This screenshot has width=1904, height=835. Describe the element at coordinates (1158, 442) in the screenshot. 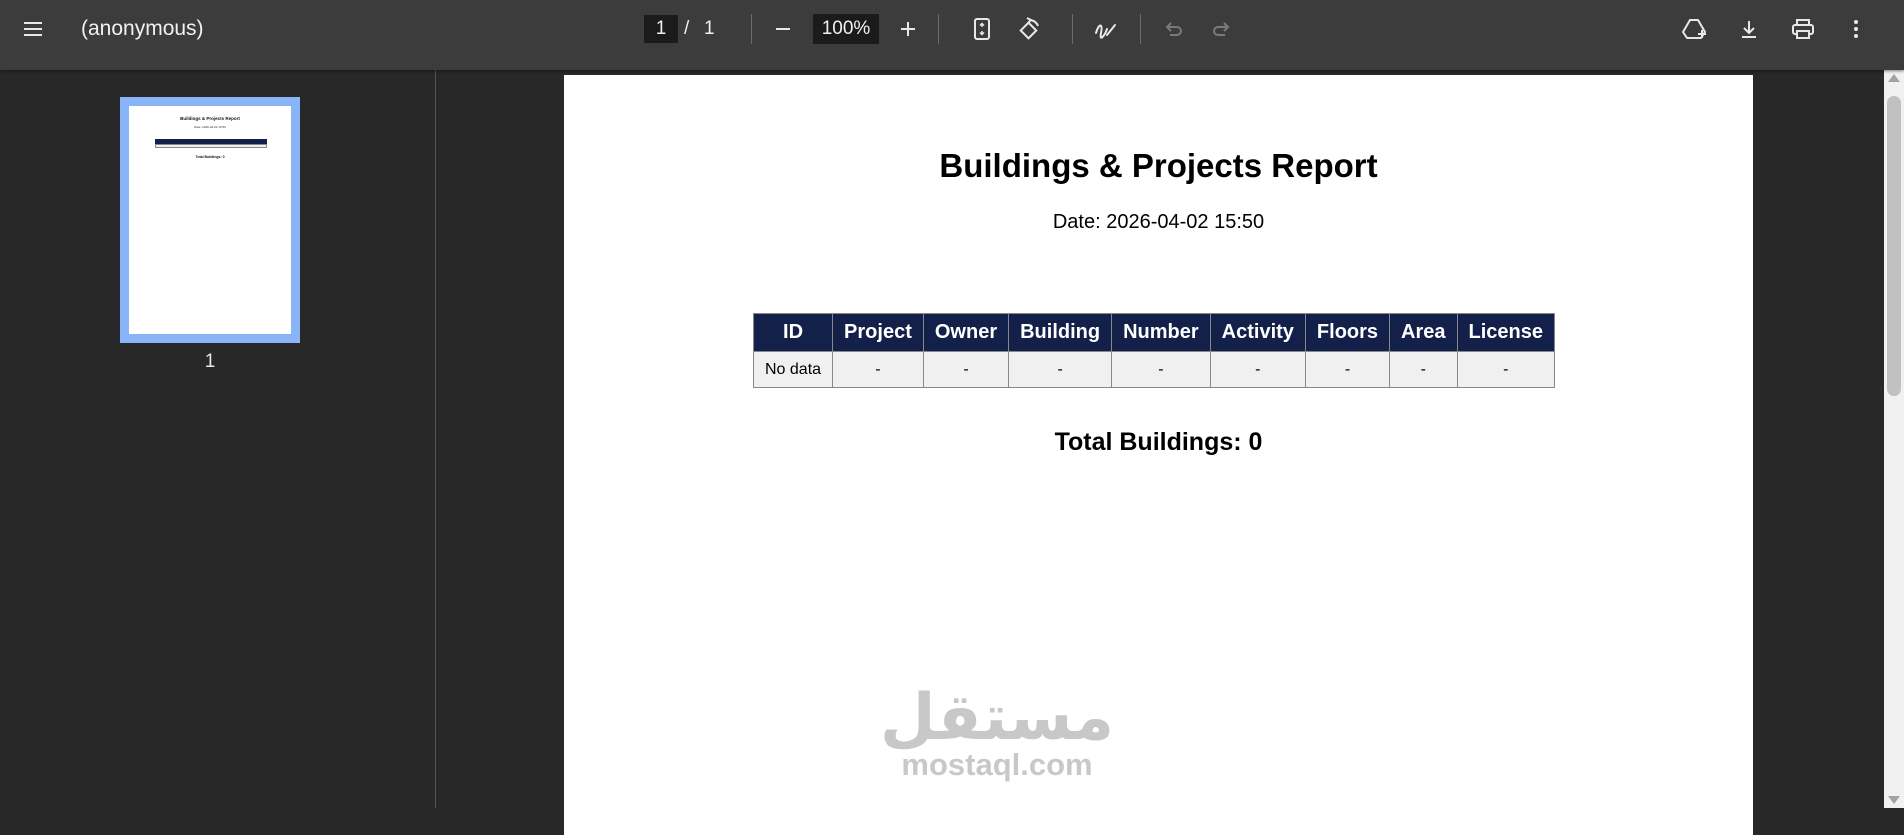

I see `total-buildings: Total Buildings: 0` at that location.